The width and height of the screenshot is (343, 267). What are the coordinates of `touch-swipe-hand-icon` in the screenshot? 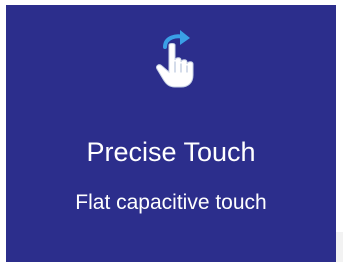 It's located at (176, 58).